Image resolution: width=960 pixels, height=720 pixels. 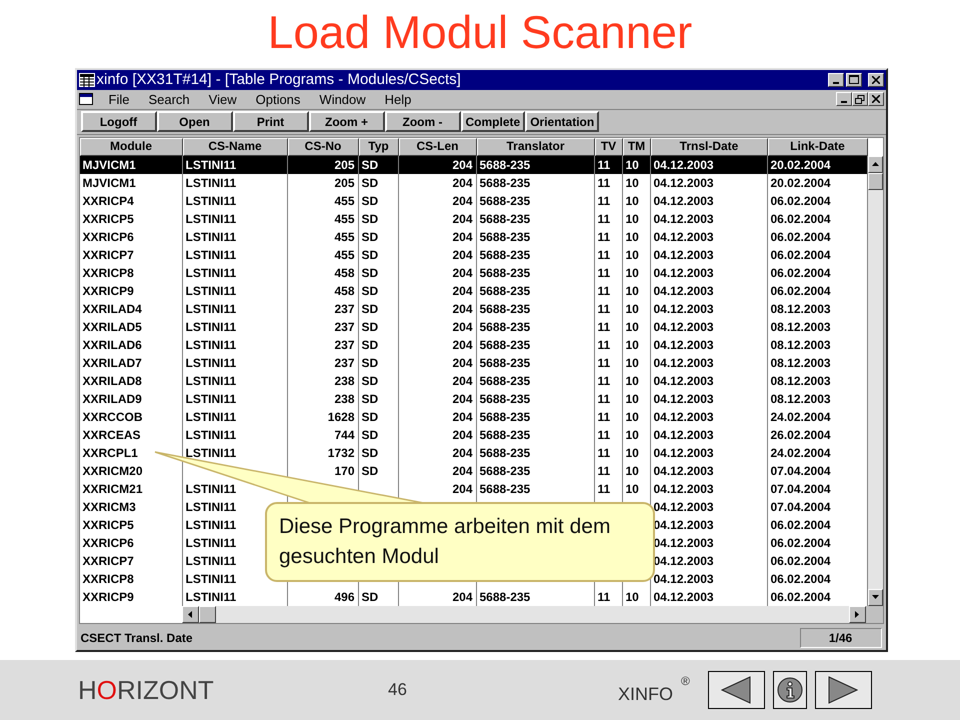 What do you see at coordinates (398, 690) in the screenshot?
I see `page-number: 46` at bounding box center [398, 690].